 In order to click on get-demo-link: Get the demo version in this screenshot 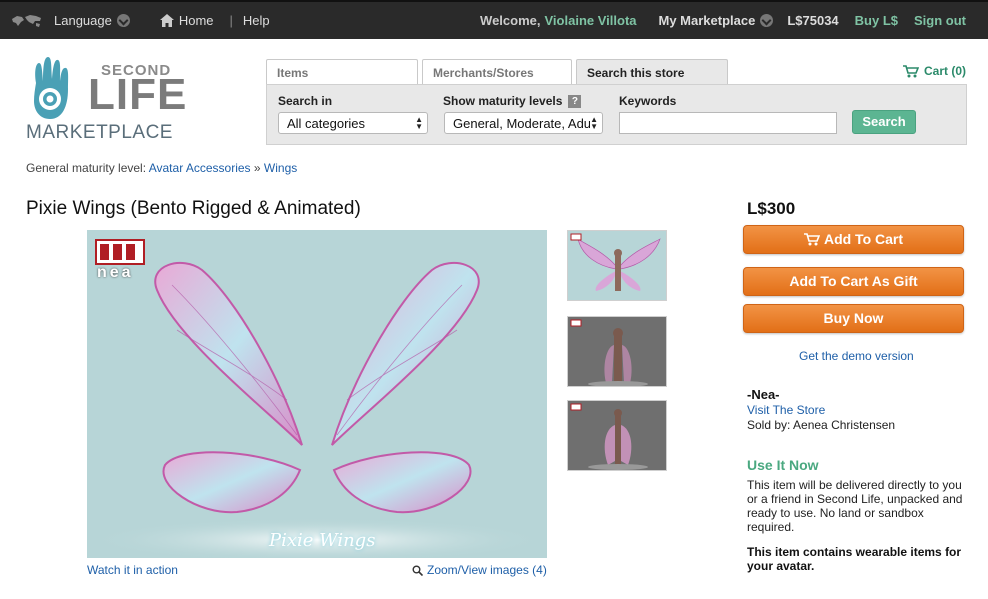, I will do `click(856, 356)`.